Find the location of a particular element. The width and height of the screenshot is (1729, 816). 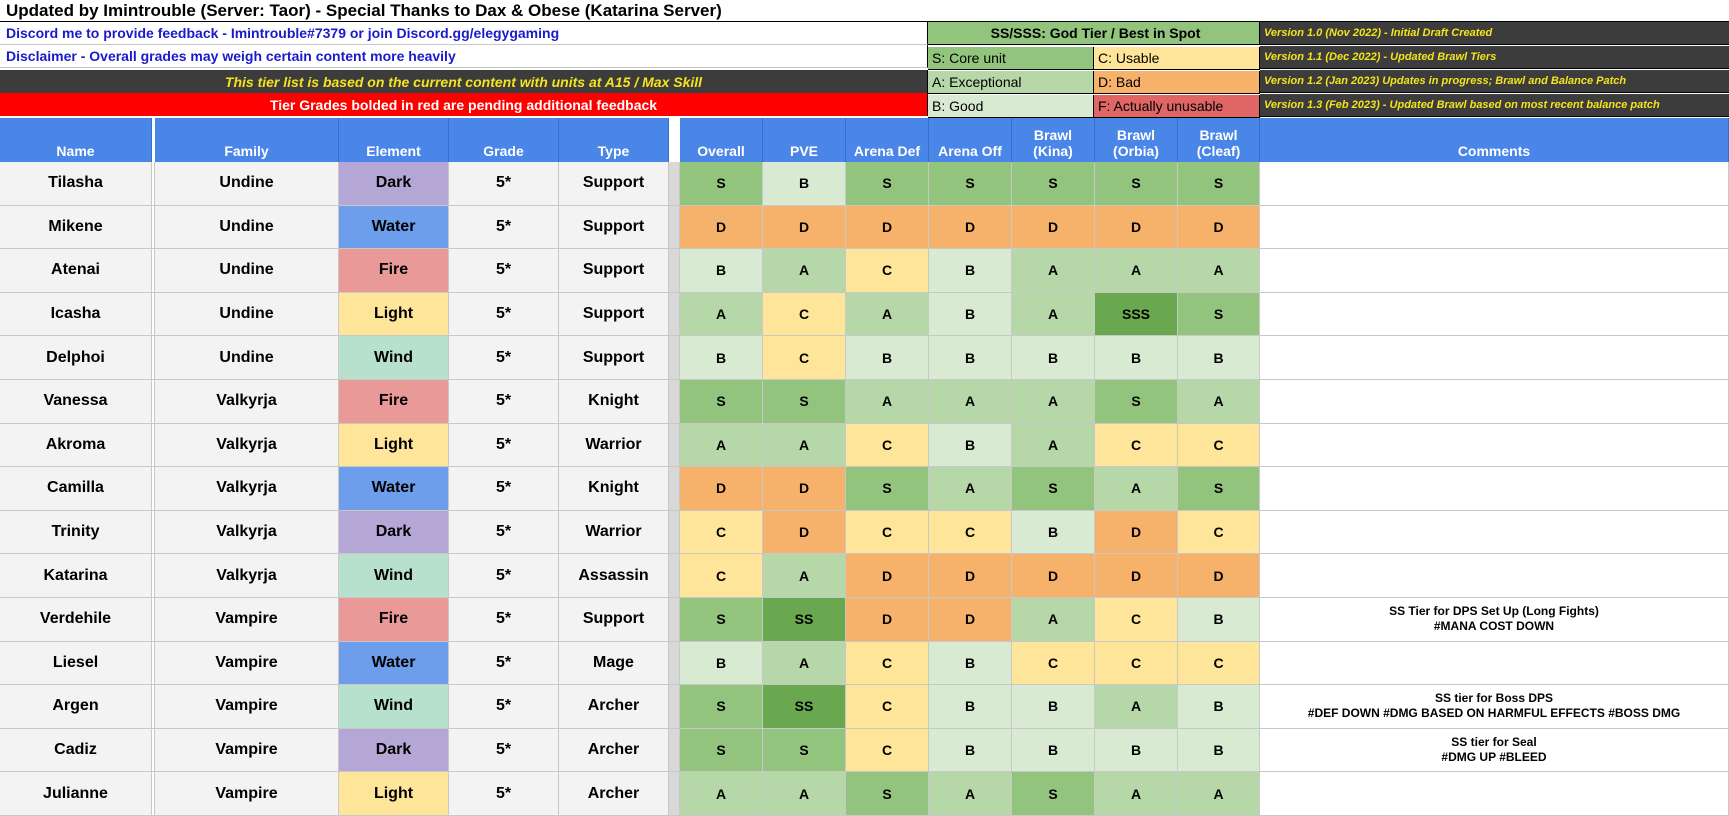

tier-brawl-orbia: A is located at coordinates (1136, 794).